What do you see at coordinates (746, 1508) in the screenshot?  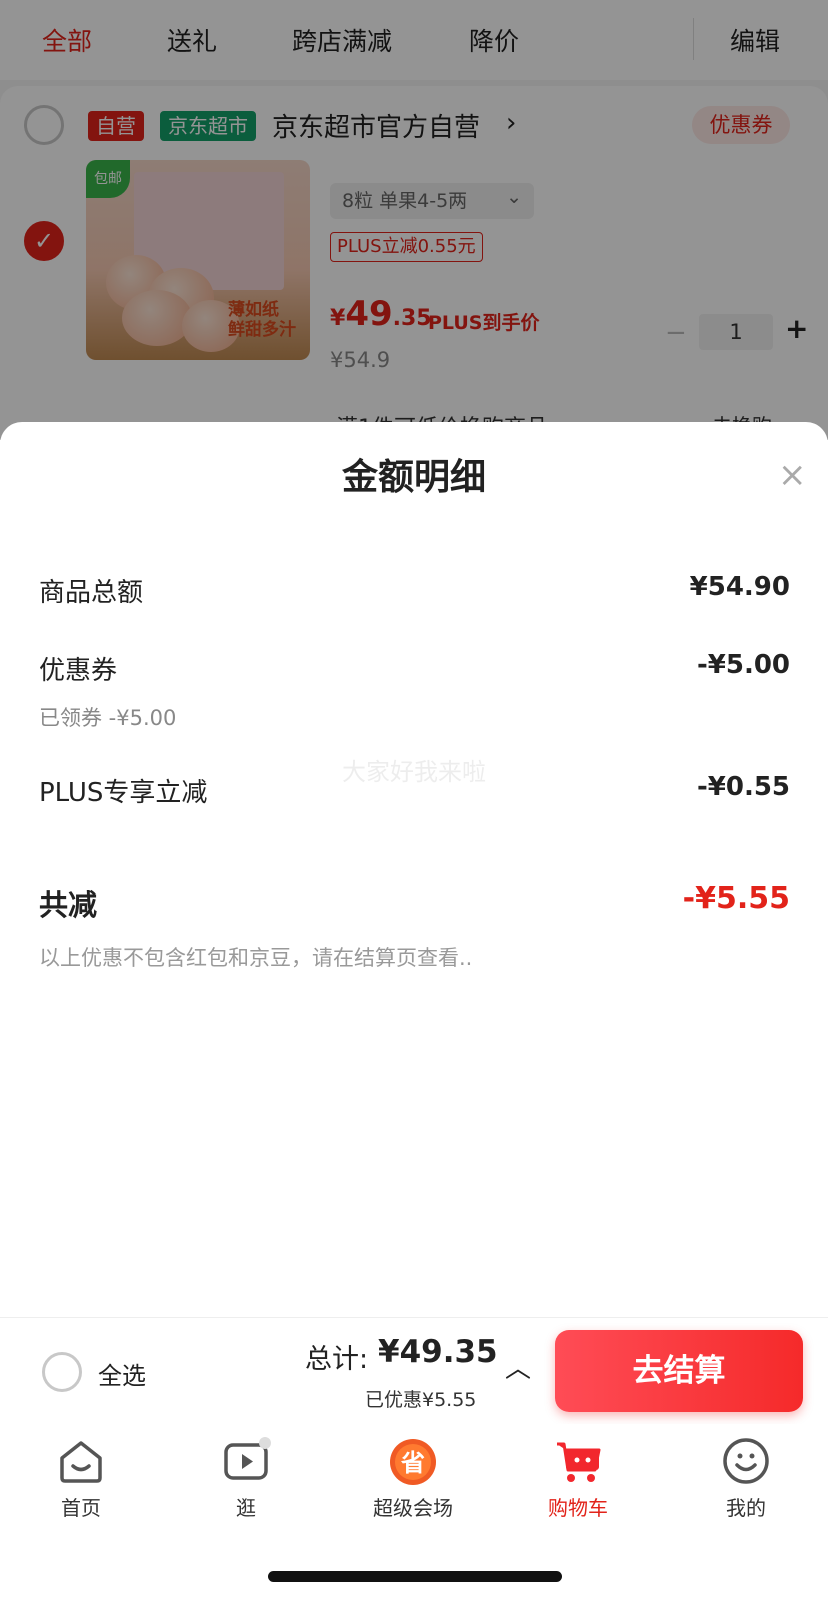 I see `tab-me-label: 我的` at bounding box center [746, 1508].